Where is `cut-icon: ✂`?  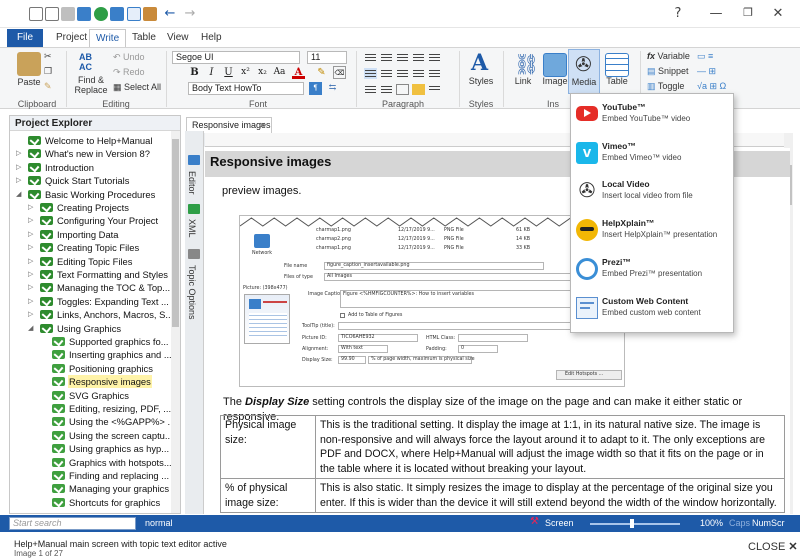 cut-icon: ✂ is located at coordinates (48, 56).